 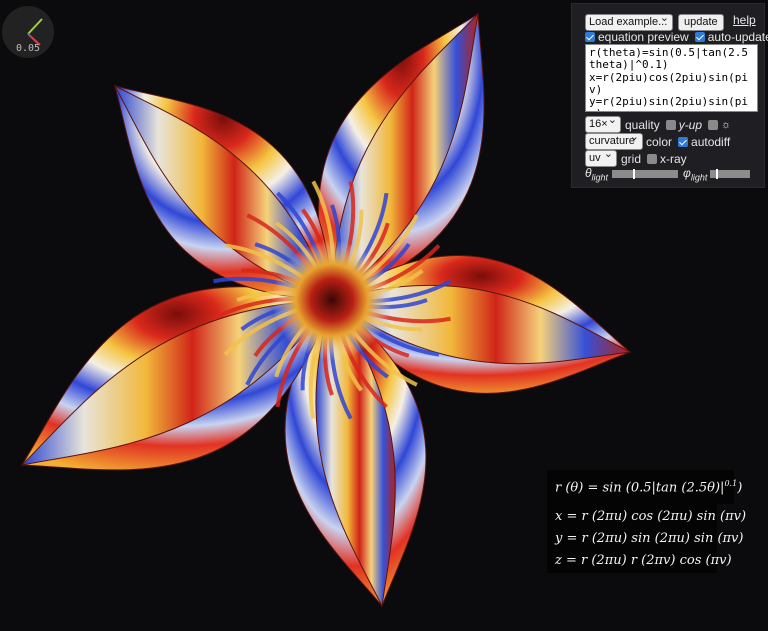 What do you see at coordinates (690, 124) in the screenshot?
I see `y-up-label: y-up` at bounding box center [690, 124].